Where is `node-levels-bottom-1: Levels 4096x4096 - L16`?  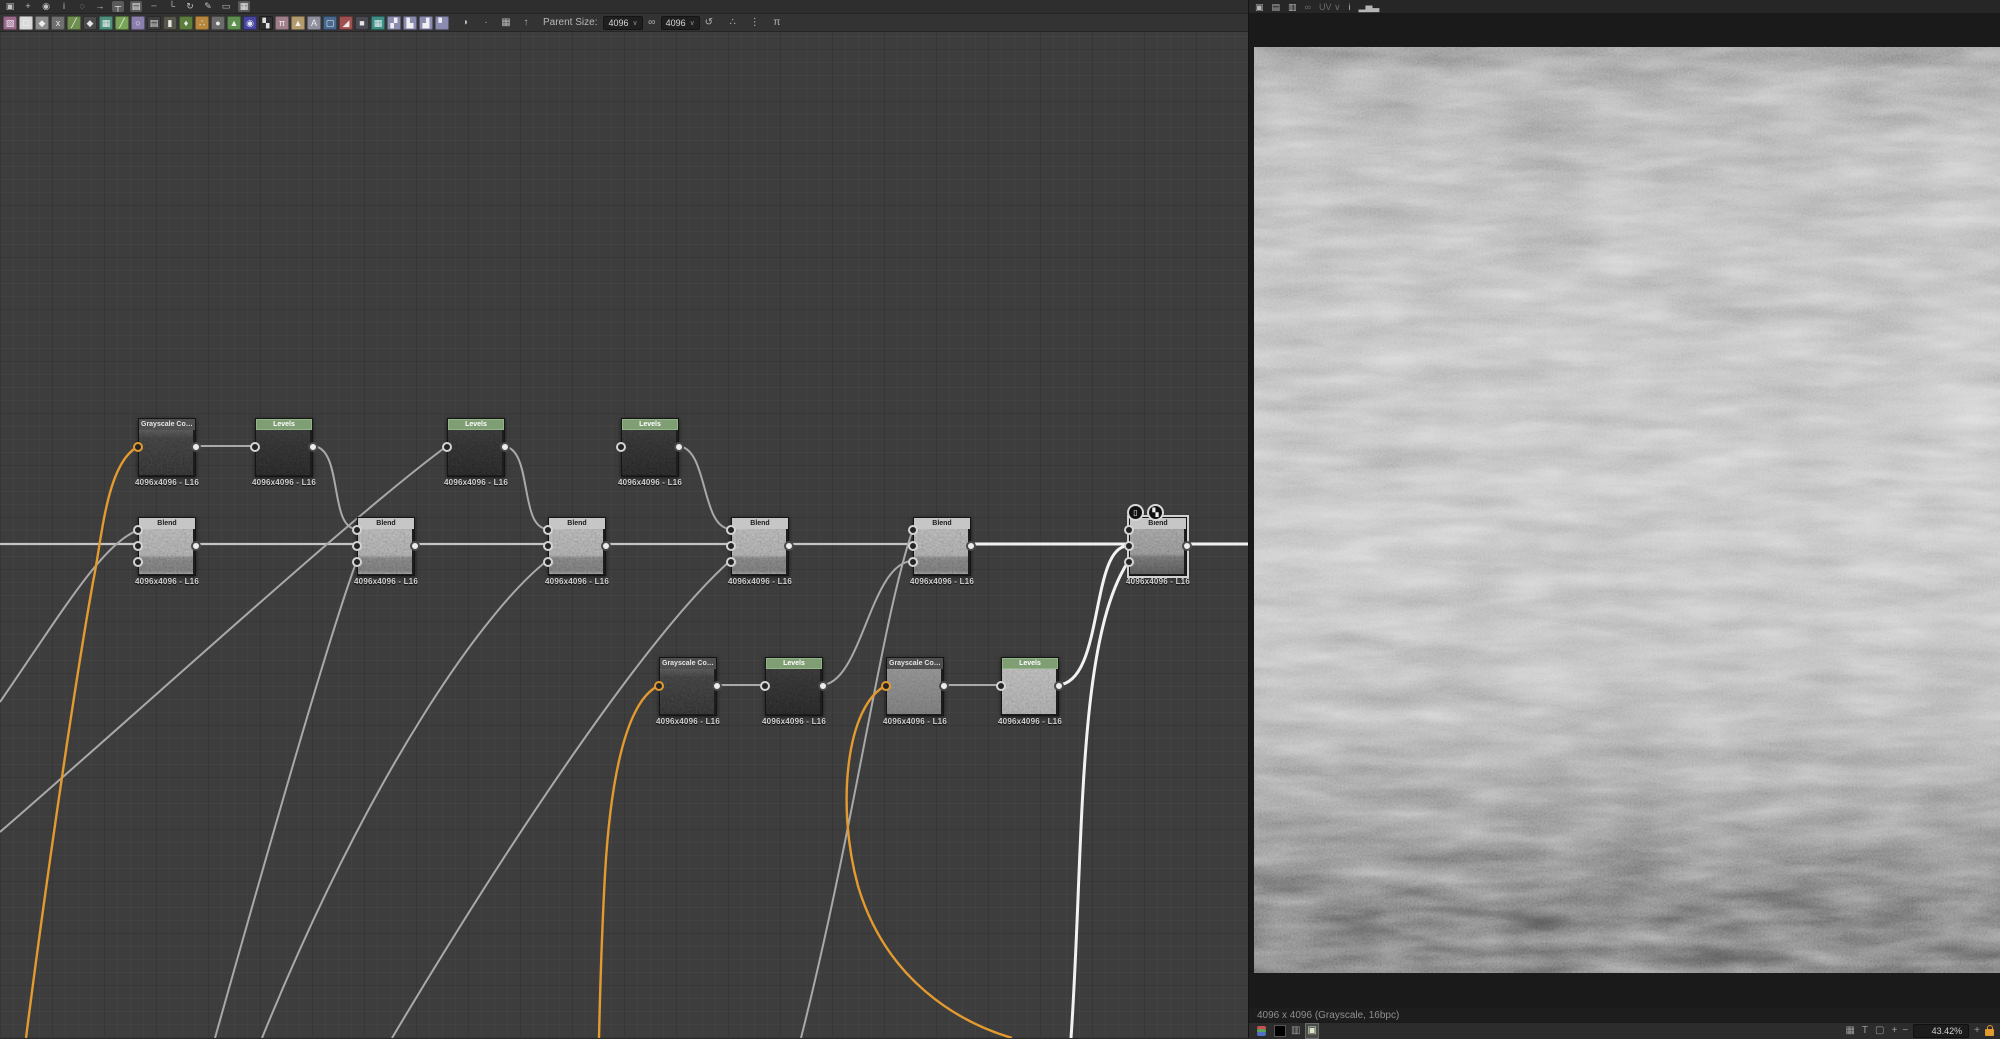
node-levels-bottom-1: Levels 4096x4096 - L16 is located at coordinates (794, 691).